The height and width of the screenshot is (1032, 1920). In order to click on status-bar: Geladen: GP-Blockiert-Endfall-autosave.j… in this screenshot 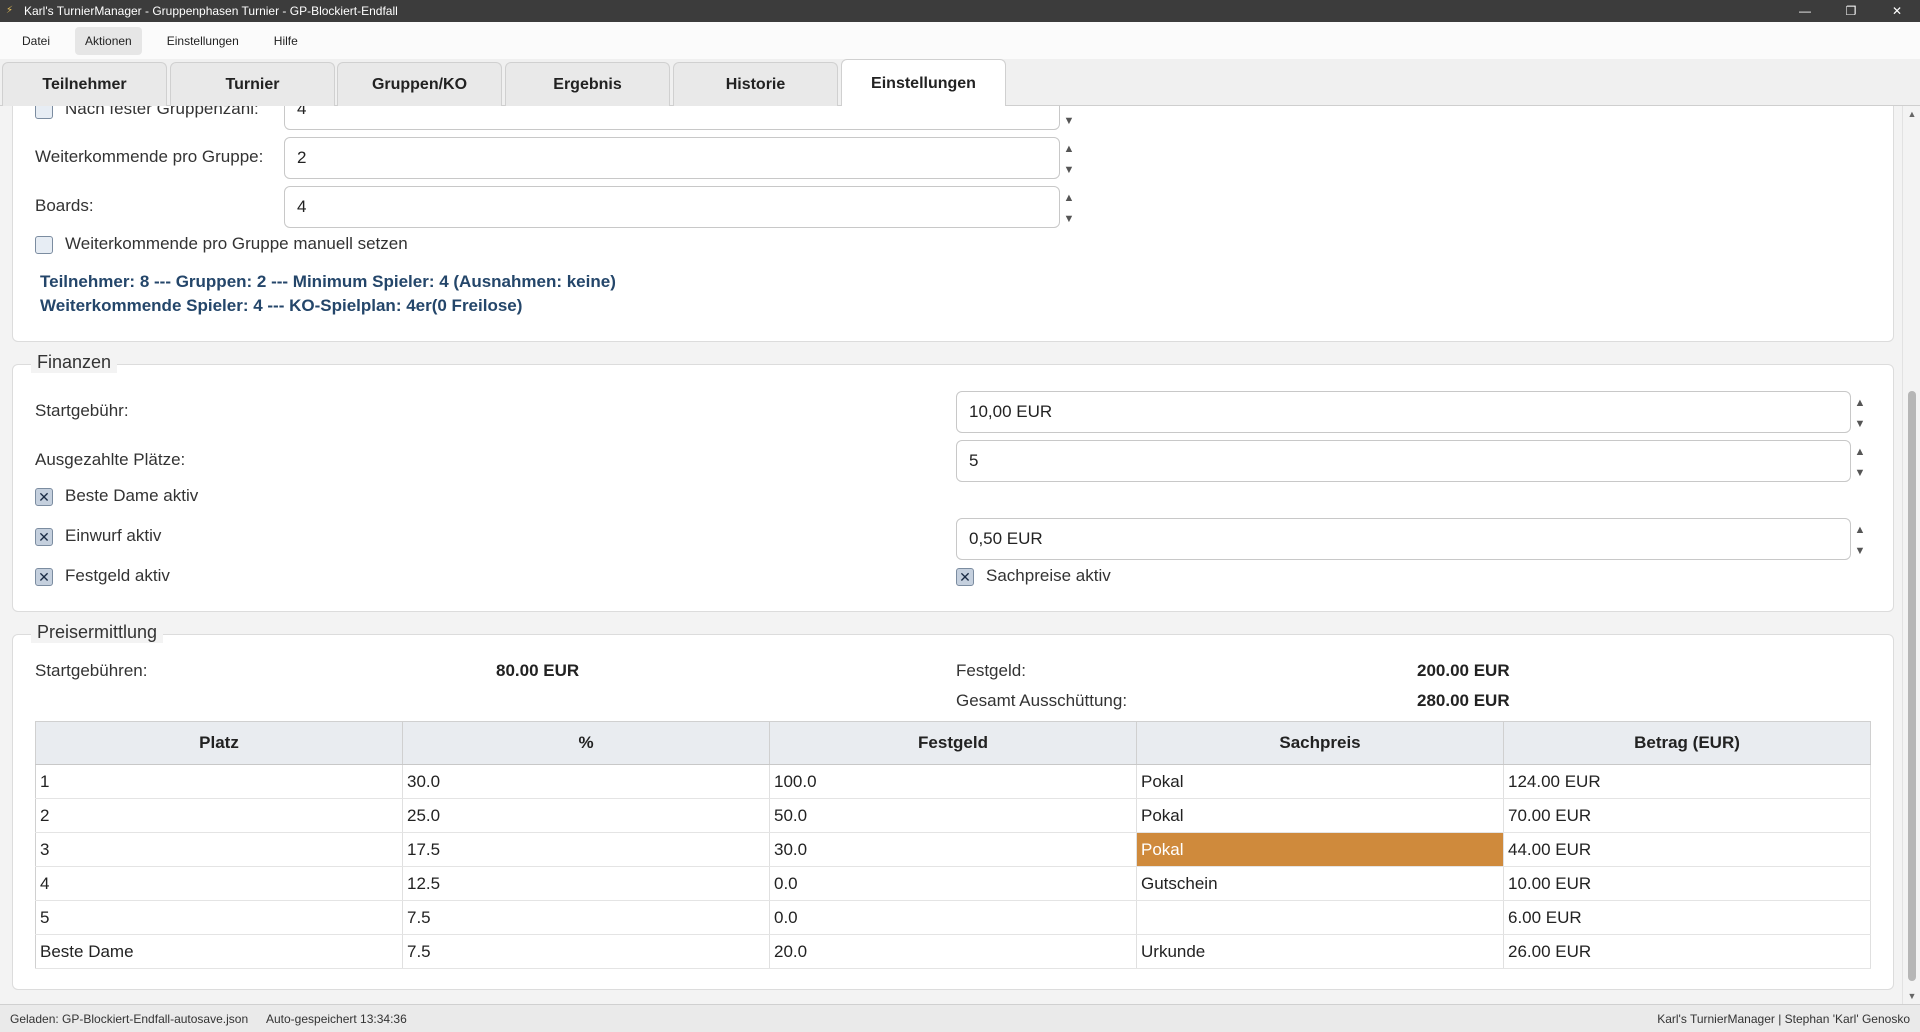, I will do `click(960, 1018)`.